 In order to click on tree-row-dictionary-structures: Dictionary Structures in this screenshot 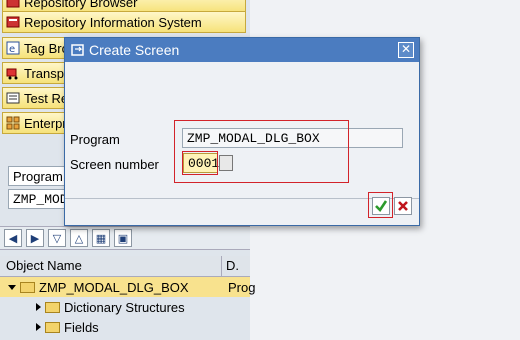, I will do `click(125, 307)`.